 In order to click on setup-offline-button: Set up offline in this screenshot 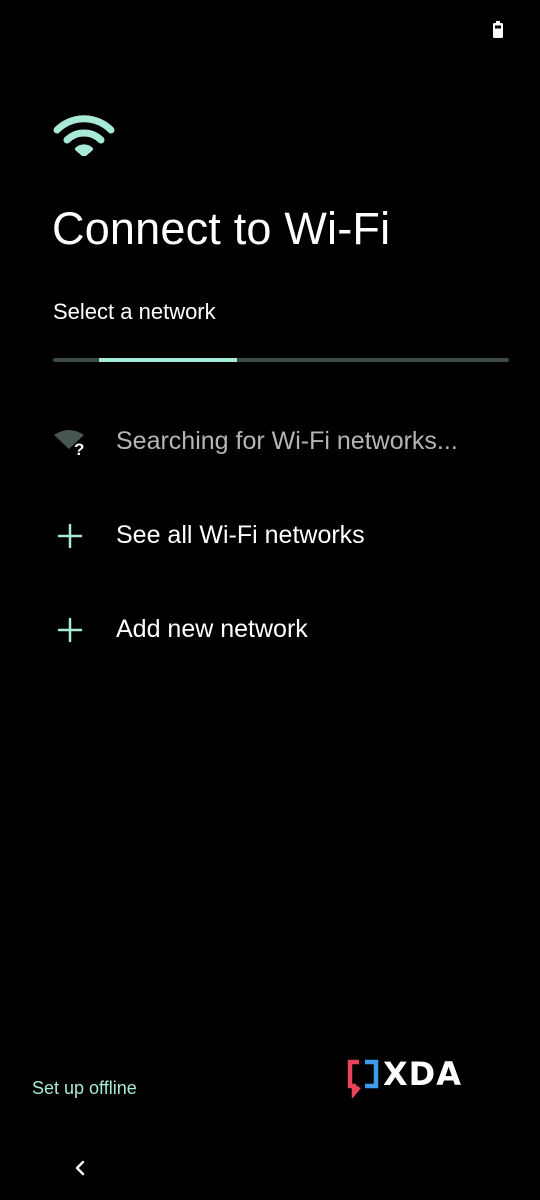, I will do `click(84, 1088)`.